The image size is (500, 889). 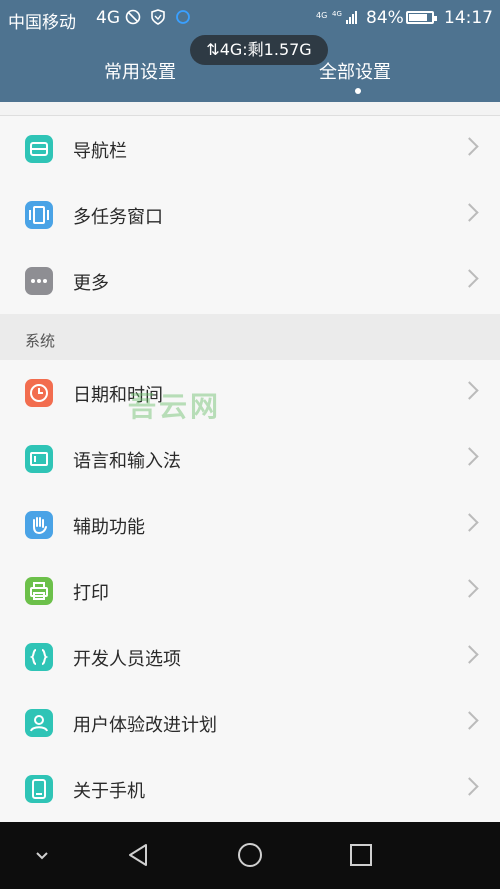 What do you see at coordinates (39, 459) in the screenshot?
I see `keyboard-icon` at bounding box center [39, 459].